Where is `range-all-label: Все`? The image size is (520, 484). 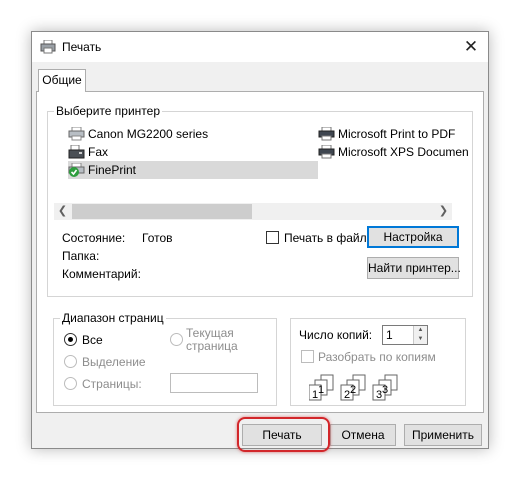 range-all-label: Все is located at coordinates (92, 340).